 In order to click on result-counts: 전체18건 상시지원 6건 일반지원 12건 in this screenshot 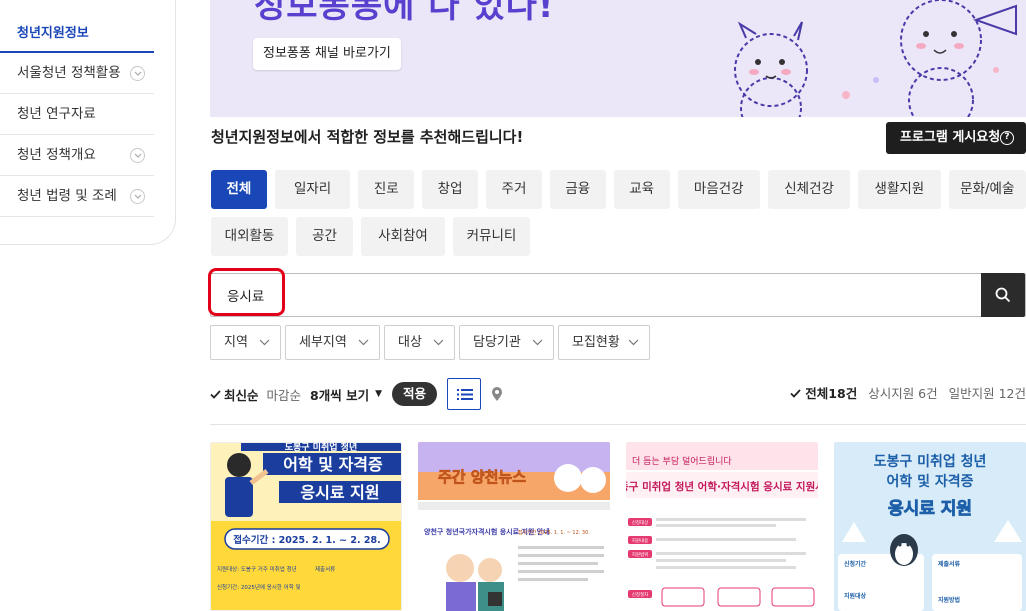, I will do `click(908, 394)`.